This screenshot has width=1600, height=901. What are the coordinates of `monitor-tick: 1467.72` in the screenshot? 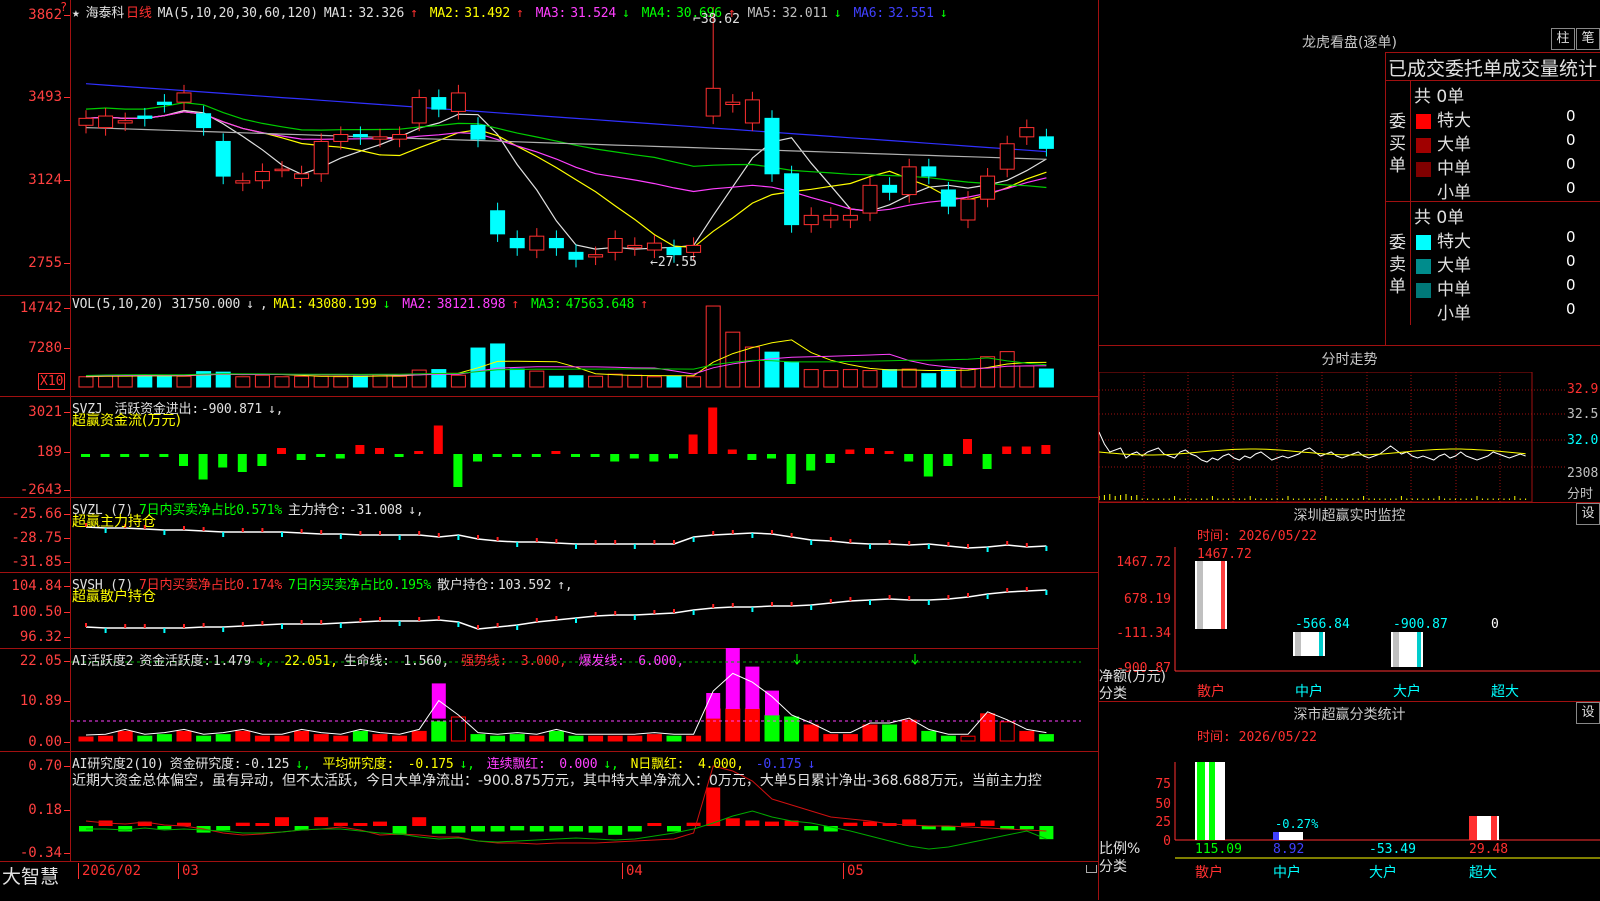 It's located at (1143, 562).